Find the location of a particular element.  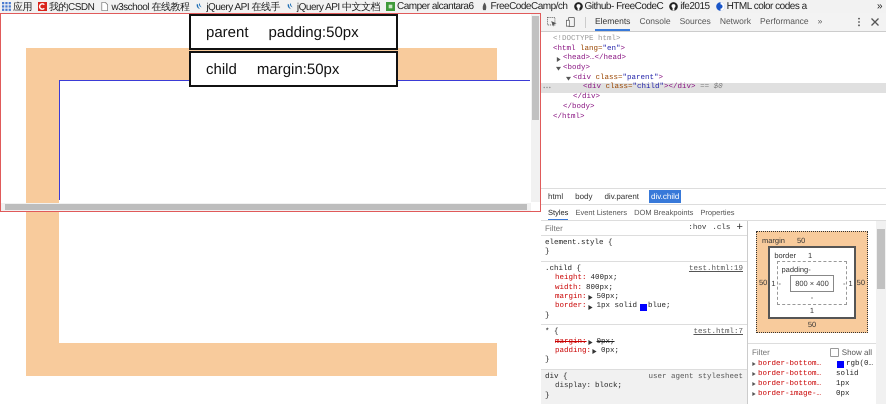

devtools-tab: Performance is located at coordinates (784, 22).